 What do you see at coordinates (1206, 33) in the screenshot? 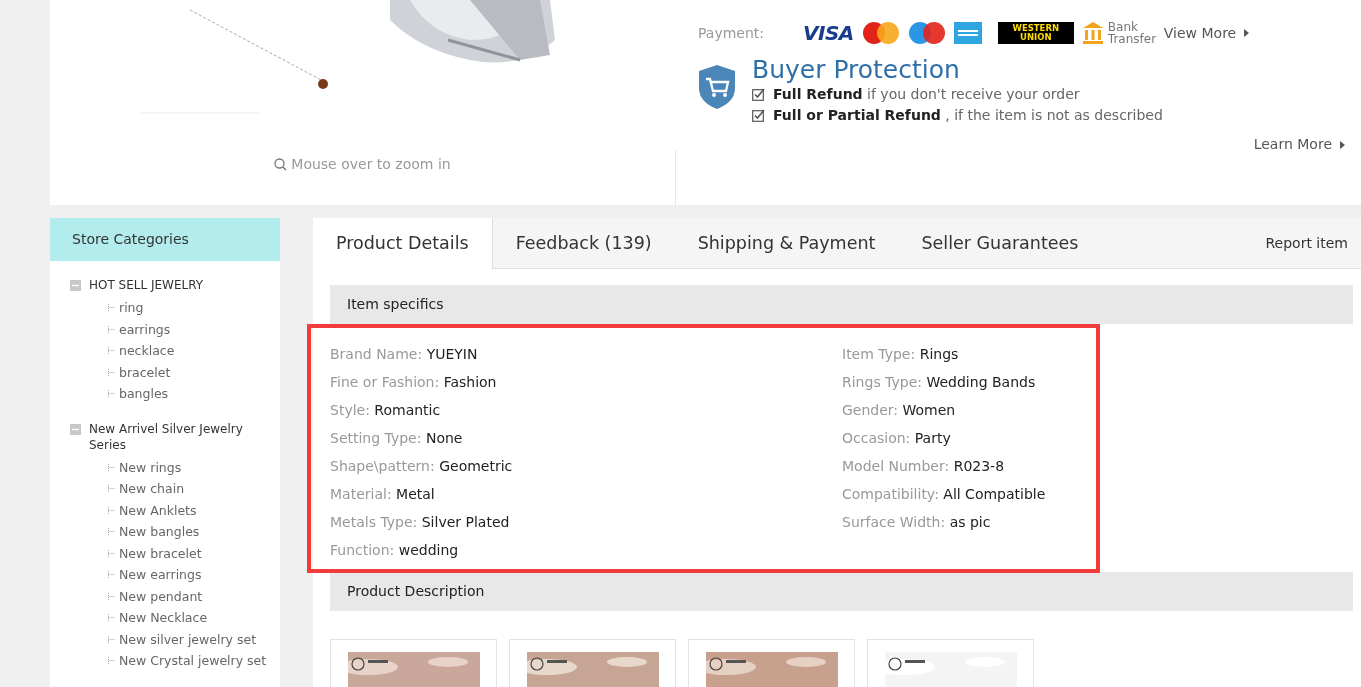
I see `view-more-link: View More` at bounding box center [1206, 33].